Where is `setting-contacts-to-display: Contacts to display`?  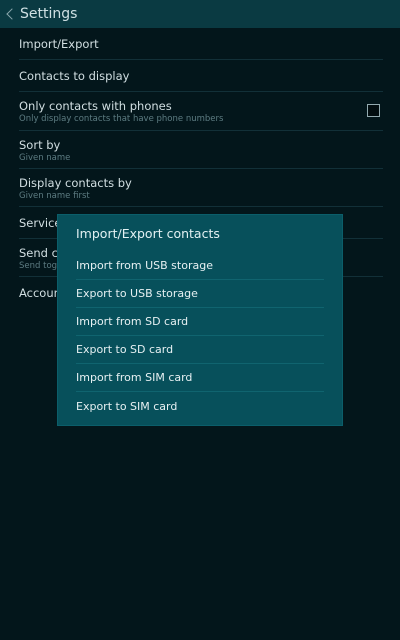 setting-contacts-to-display: Contacts to display is located at coordinates (201, 76).